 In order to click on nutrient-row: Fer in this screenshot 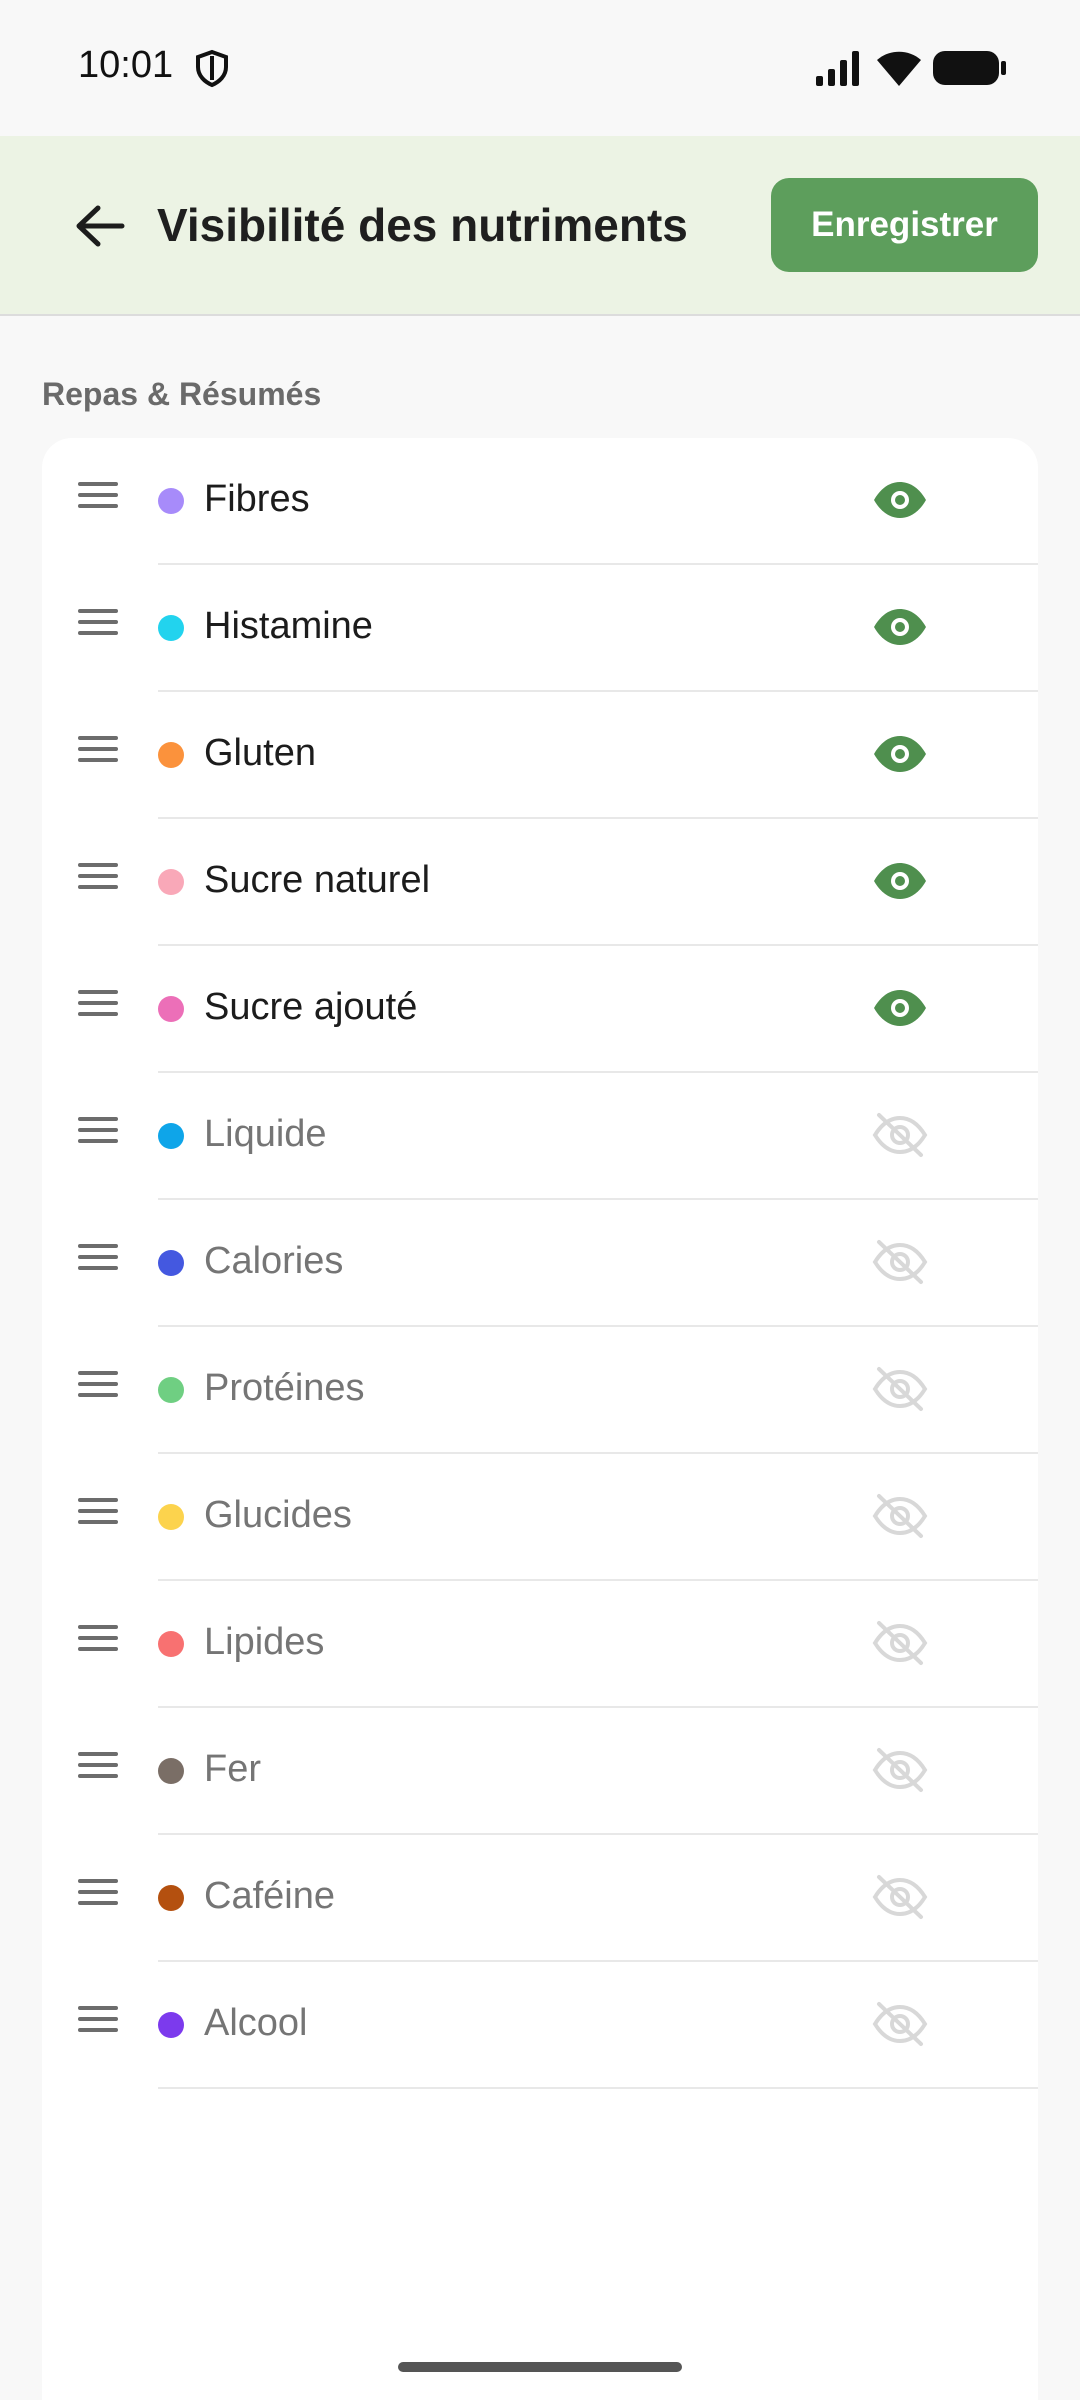, I will do `click(540, 1771)`.